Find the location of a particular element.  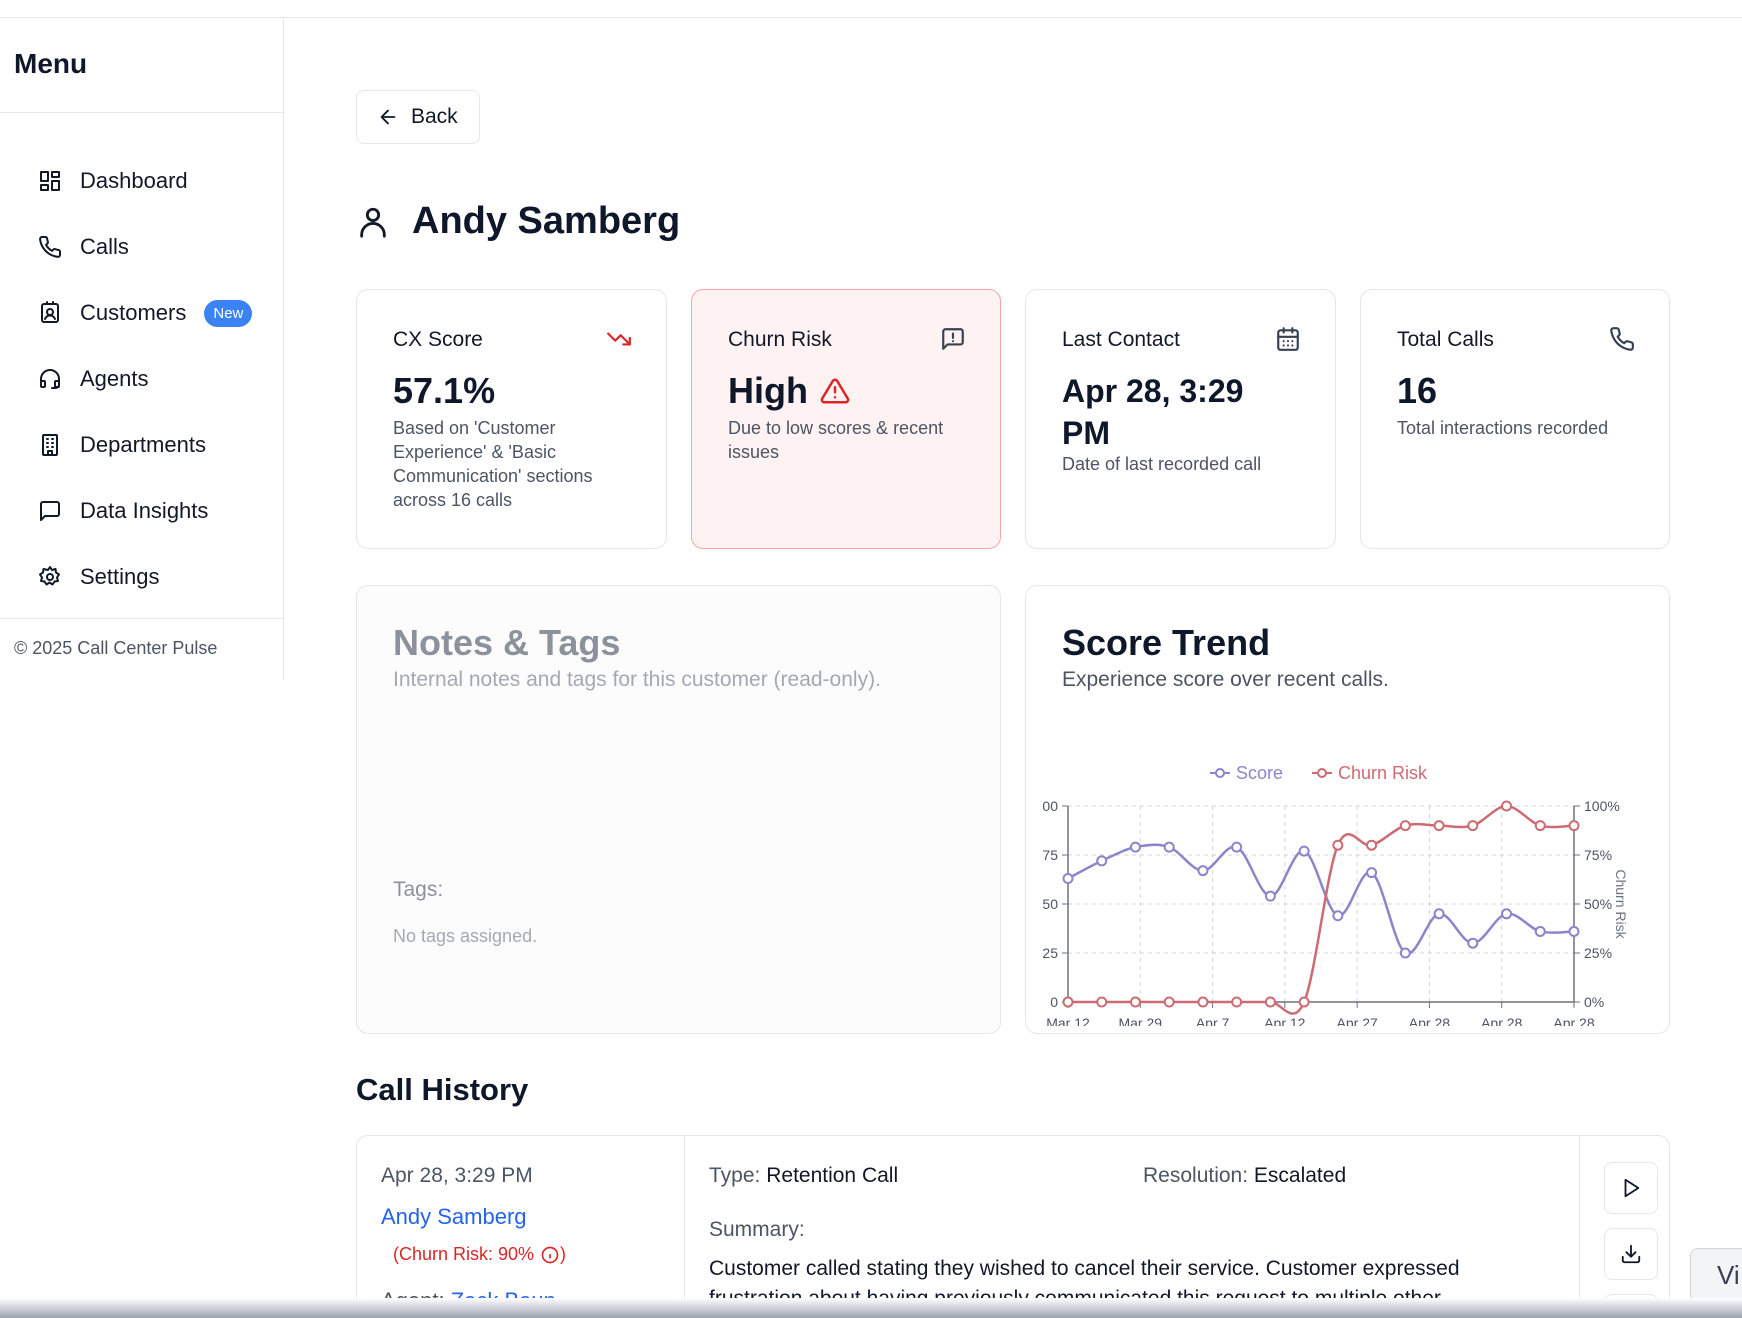

kpi-description: Total interactions recorded is located at coordinates (1503, 428).